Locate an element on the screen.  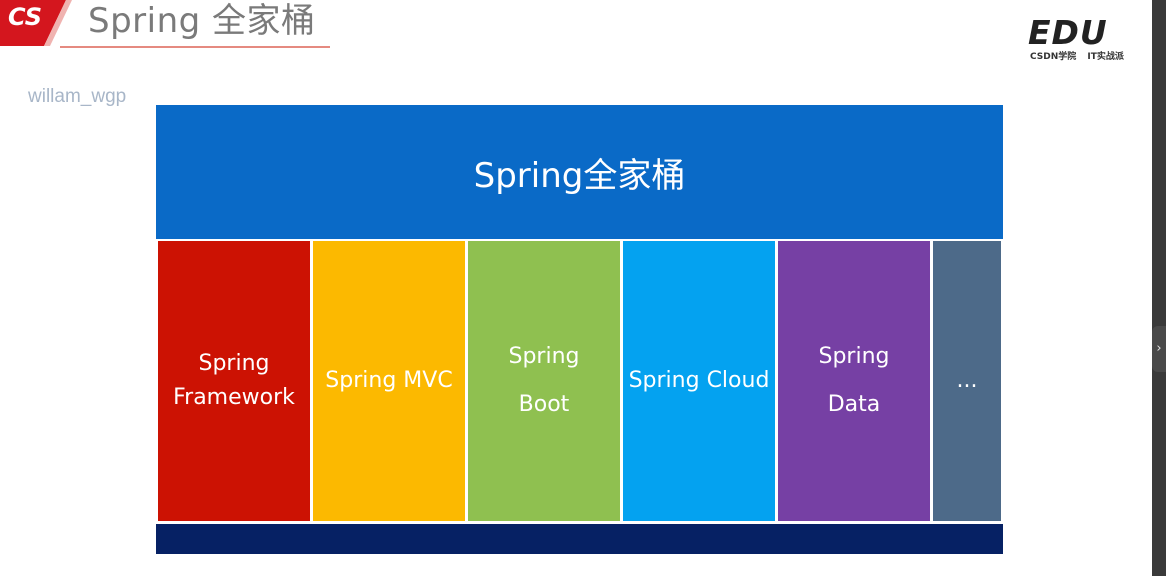
column-spring-framework: Spring Framework is located at coordinates (234, 381).